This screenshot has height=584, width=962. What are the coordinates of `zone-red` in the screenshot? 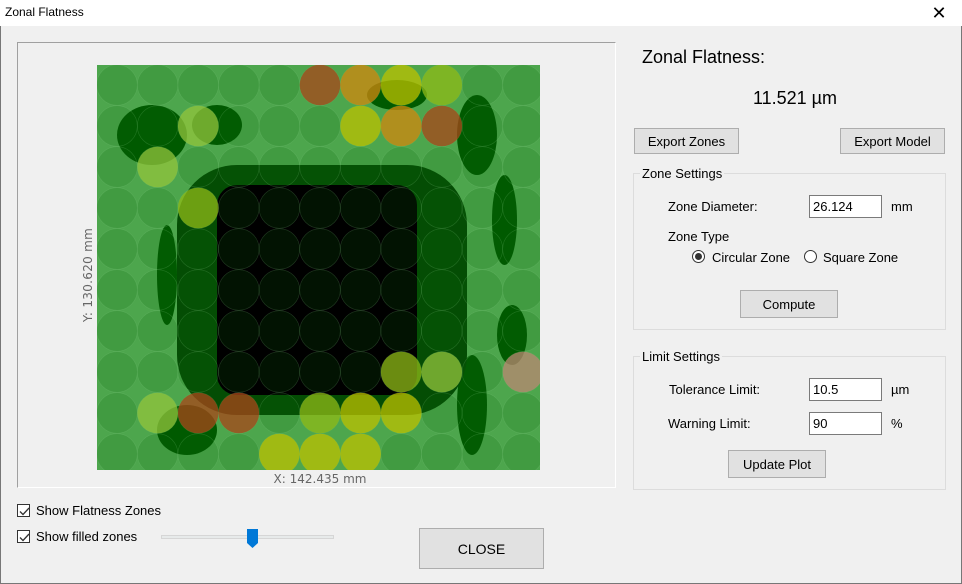 It's located at (320, 85).